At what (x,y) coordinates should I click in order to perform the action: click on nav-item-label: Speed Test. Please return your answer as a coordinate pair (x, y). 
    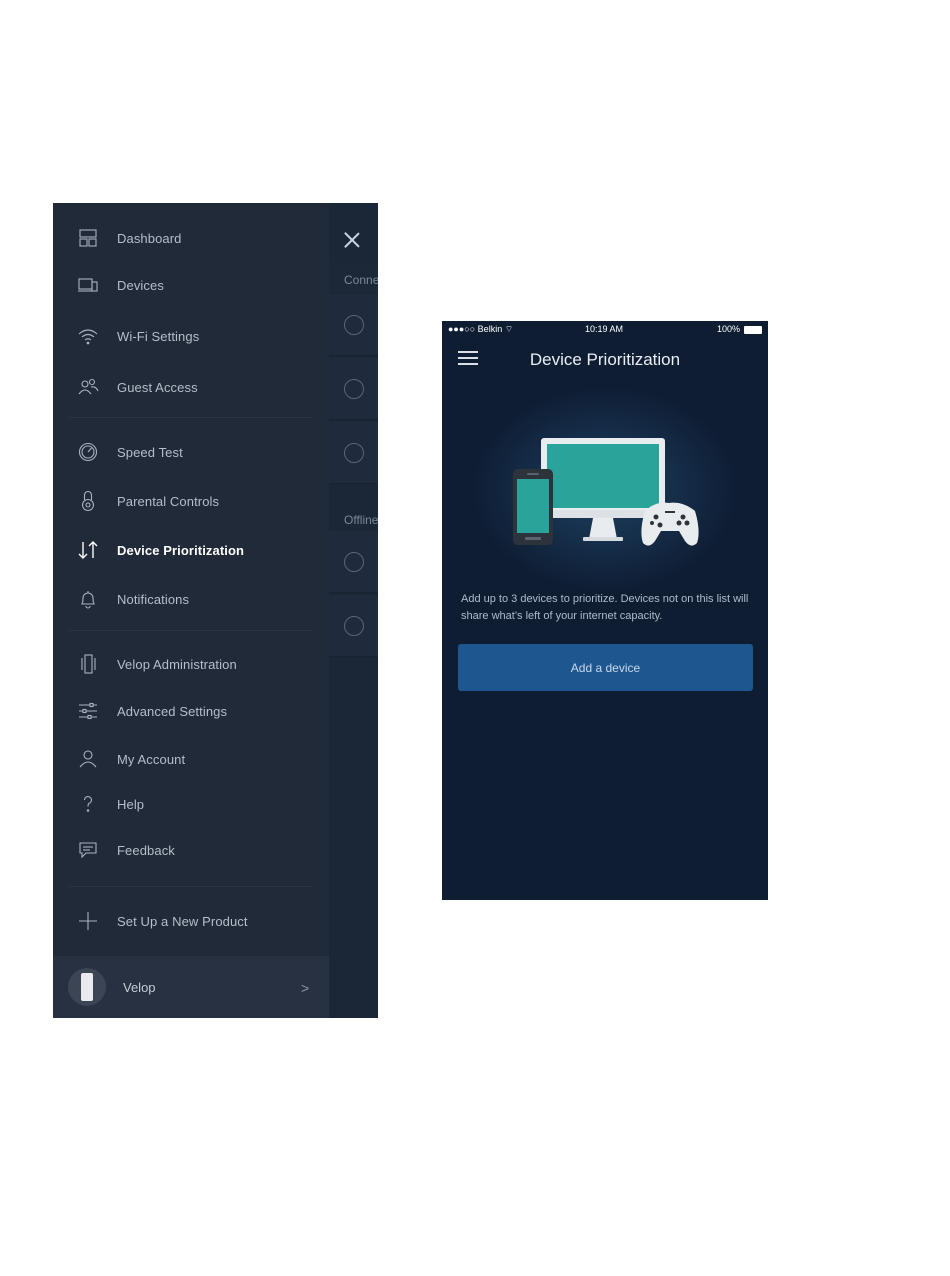
    Looking at the image, I should click on (150, 452).